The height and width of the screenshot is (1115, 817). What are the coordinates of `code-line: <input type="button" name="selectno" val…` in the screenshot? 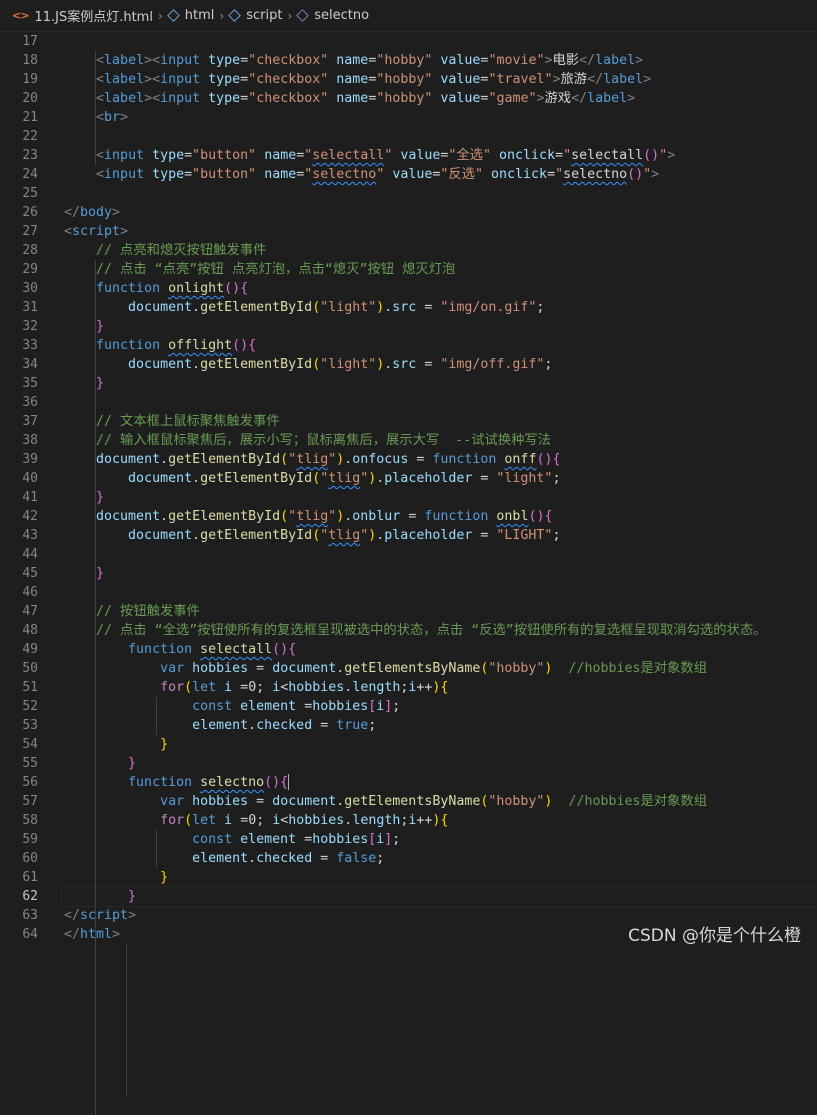 It's located at (440, 174).